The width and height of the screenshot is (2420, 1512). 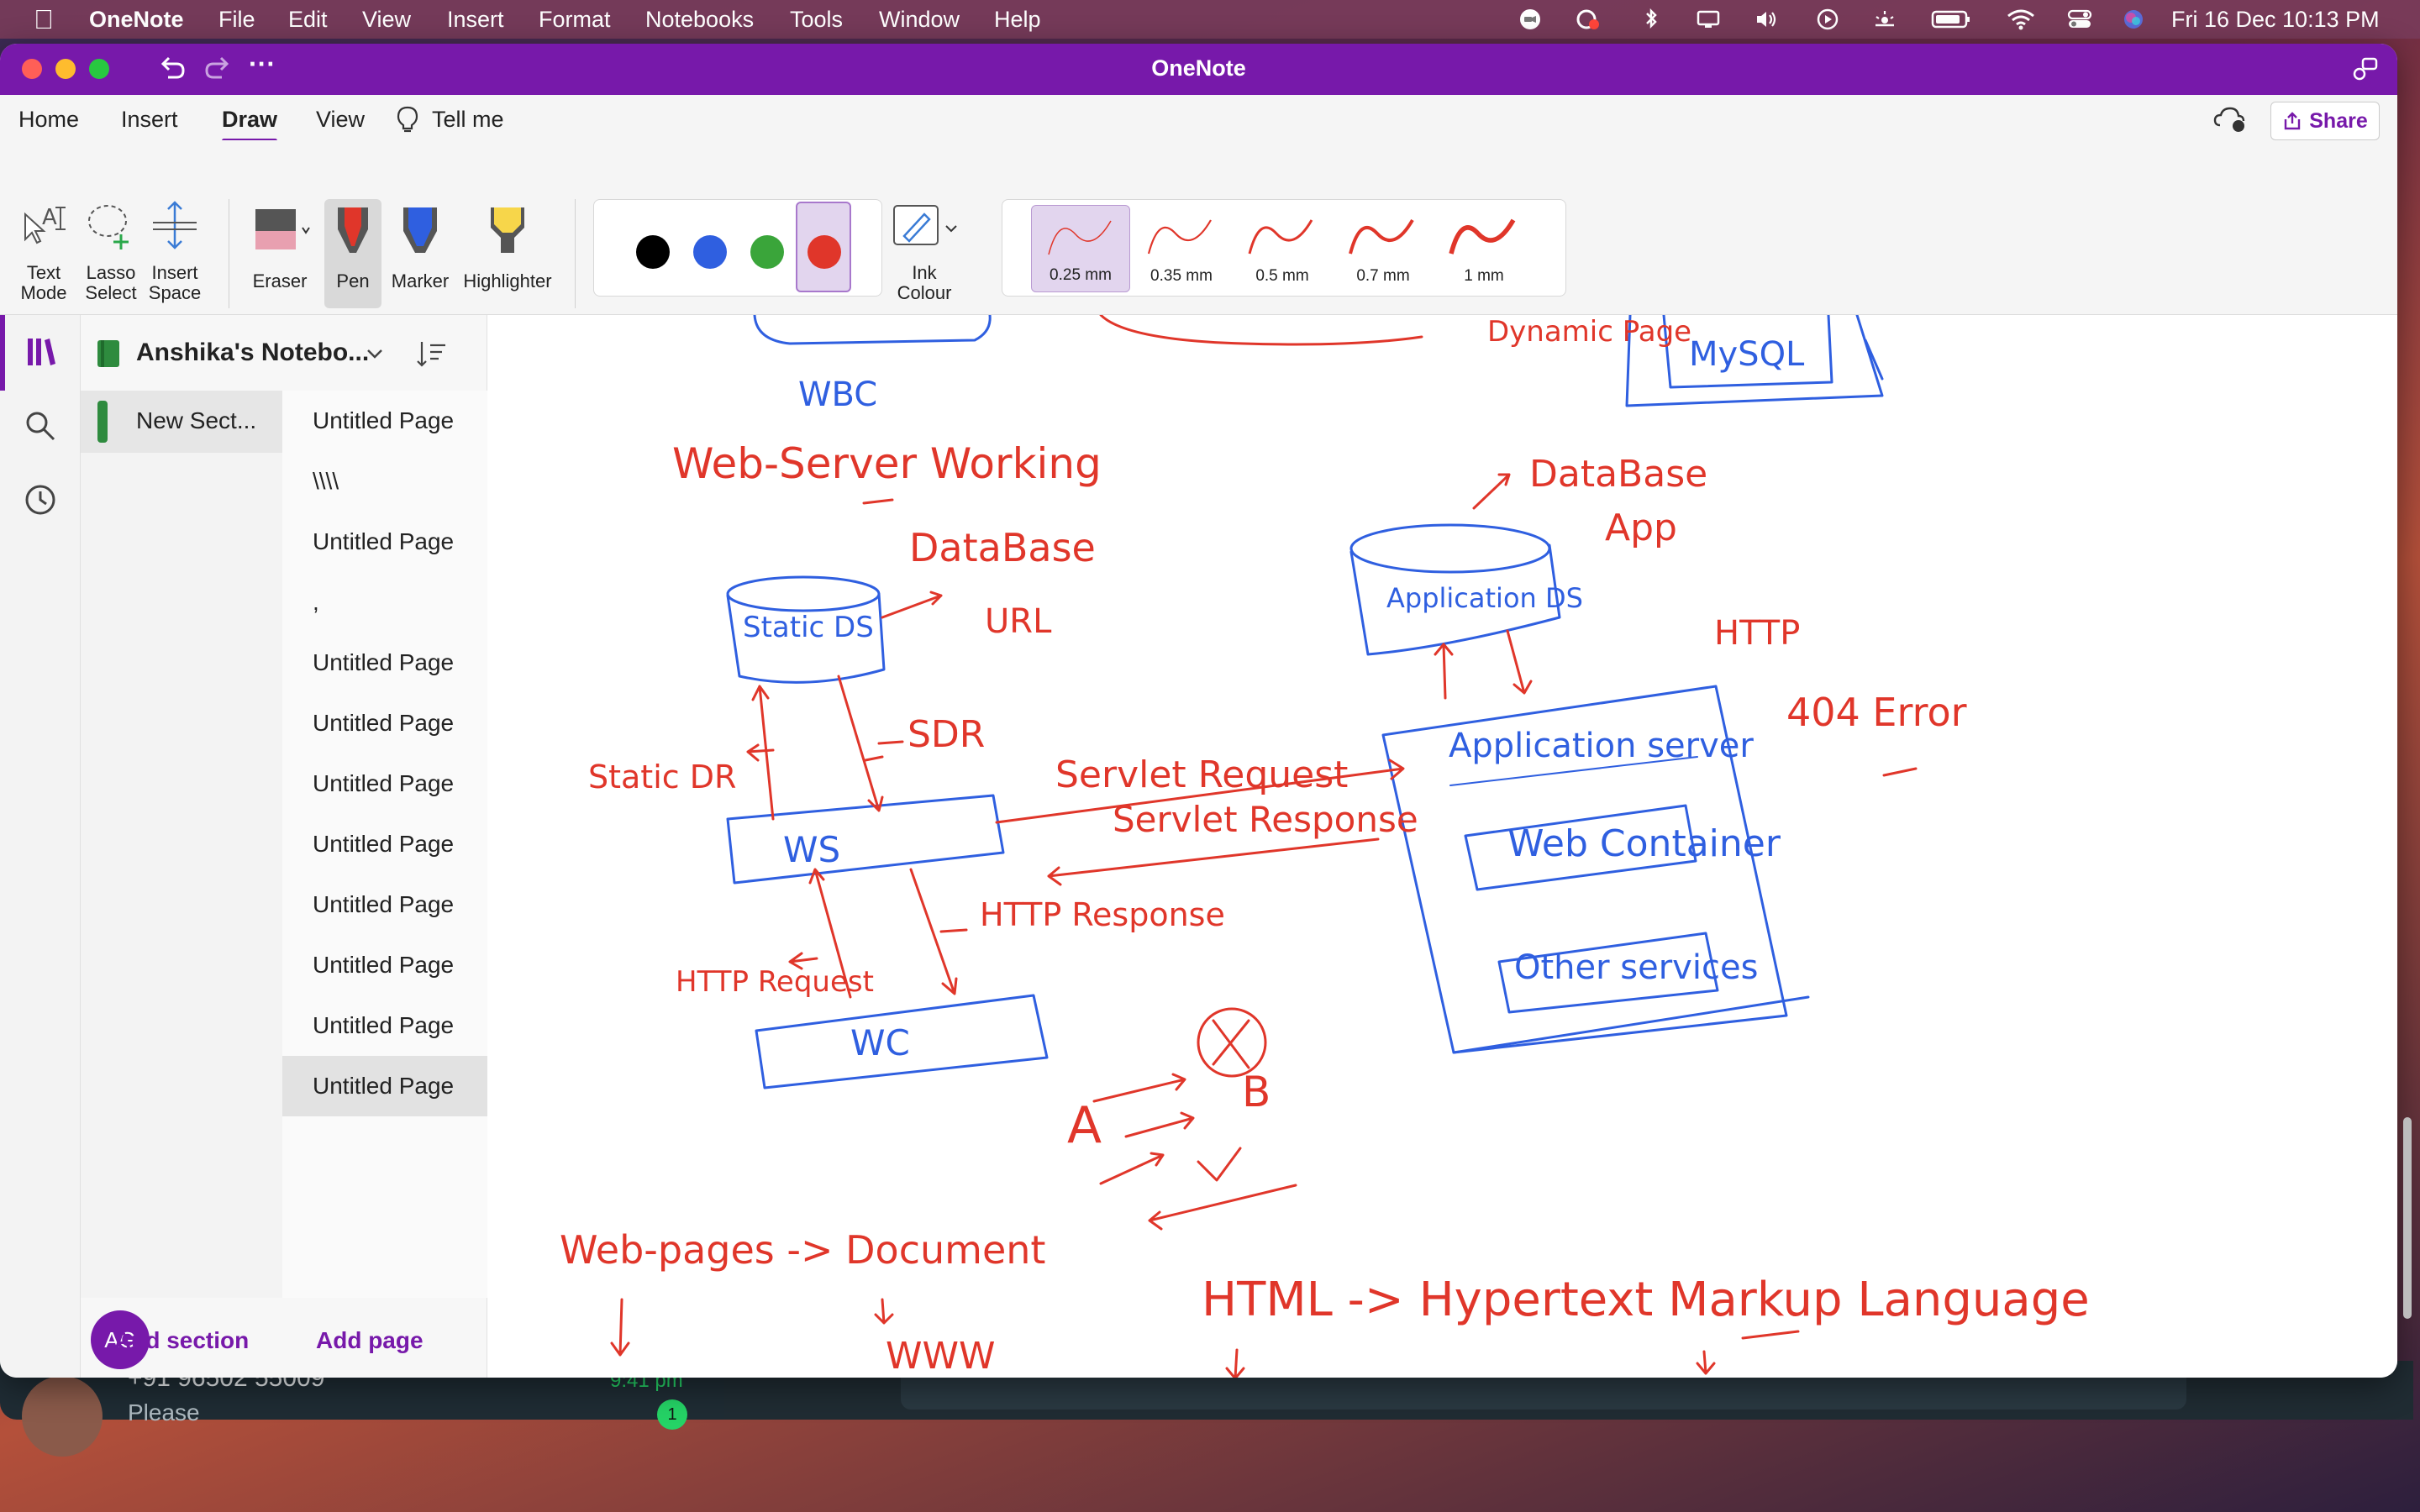 What do you see at coordinates (181, 1340) in the screenshot?
I see `add-section-link: Add section` at bounding box center [181, 1340].